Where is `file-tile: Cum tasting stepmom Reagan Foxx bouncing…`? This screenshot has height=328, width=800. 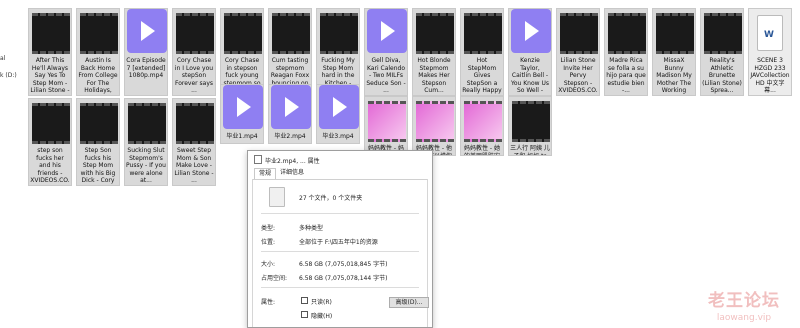 file-tile: Cum tasting stepmom Reagan Foxx bouncing… is located at coordinates (290, 52).